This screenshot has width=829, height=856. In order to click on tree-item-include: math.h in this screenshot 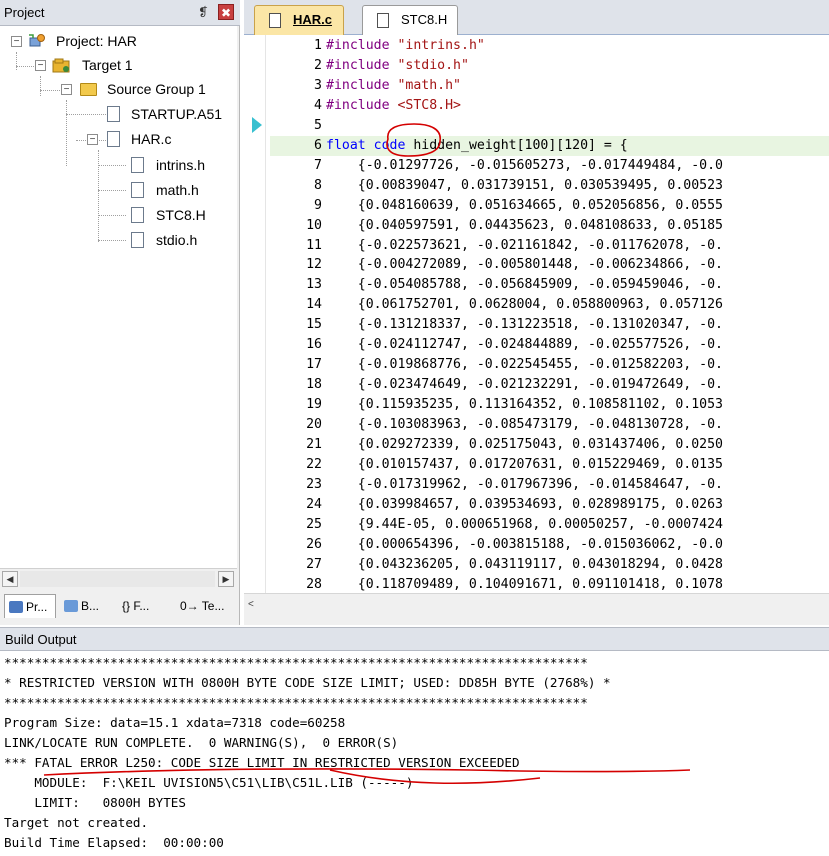, I will do `click(115, 190)`.